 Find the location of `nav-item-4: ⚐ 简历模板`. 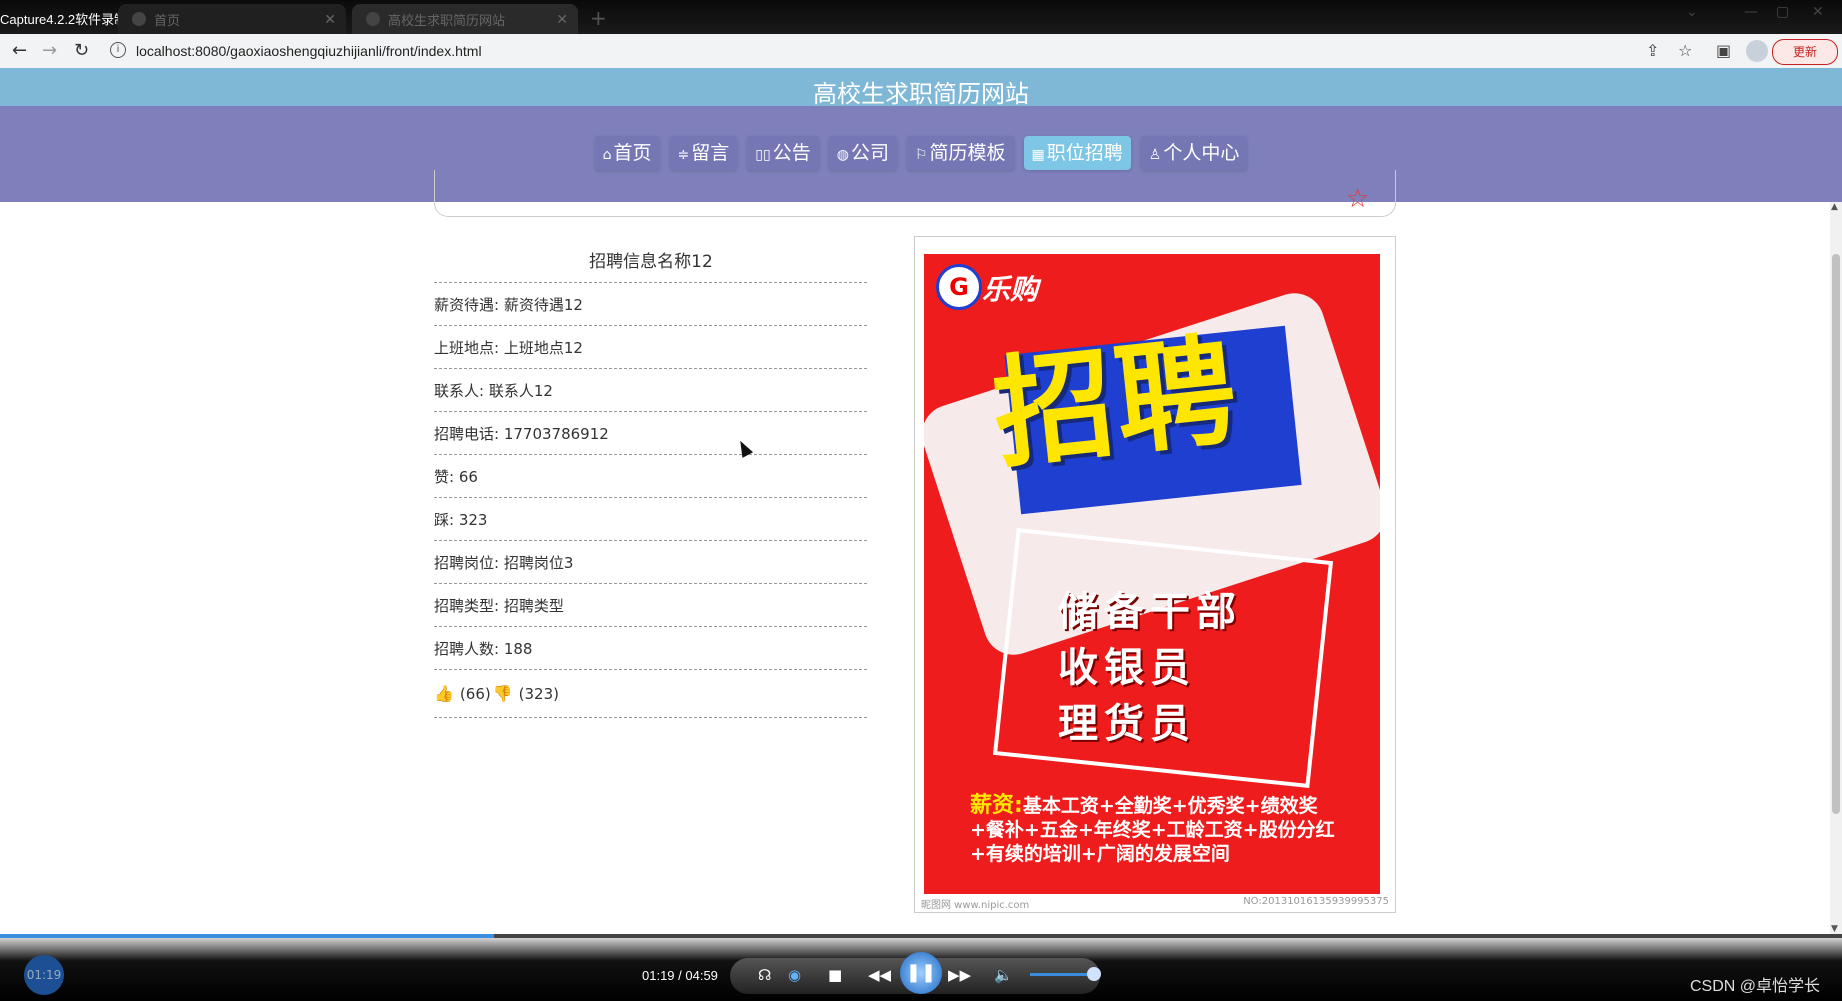

nav-item-4: ⚐ 简历模板 is located at coordinates (960, 153).